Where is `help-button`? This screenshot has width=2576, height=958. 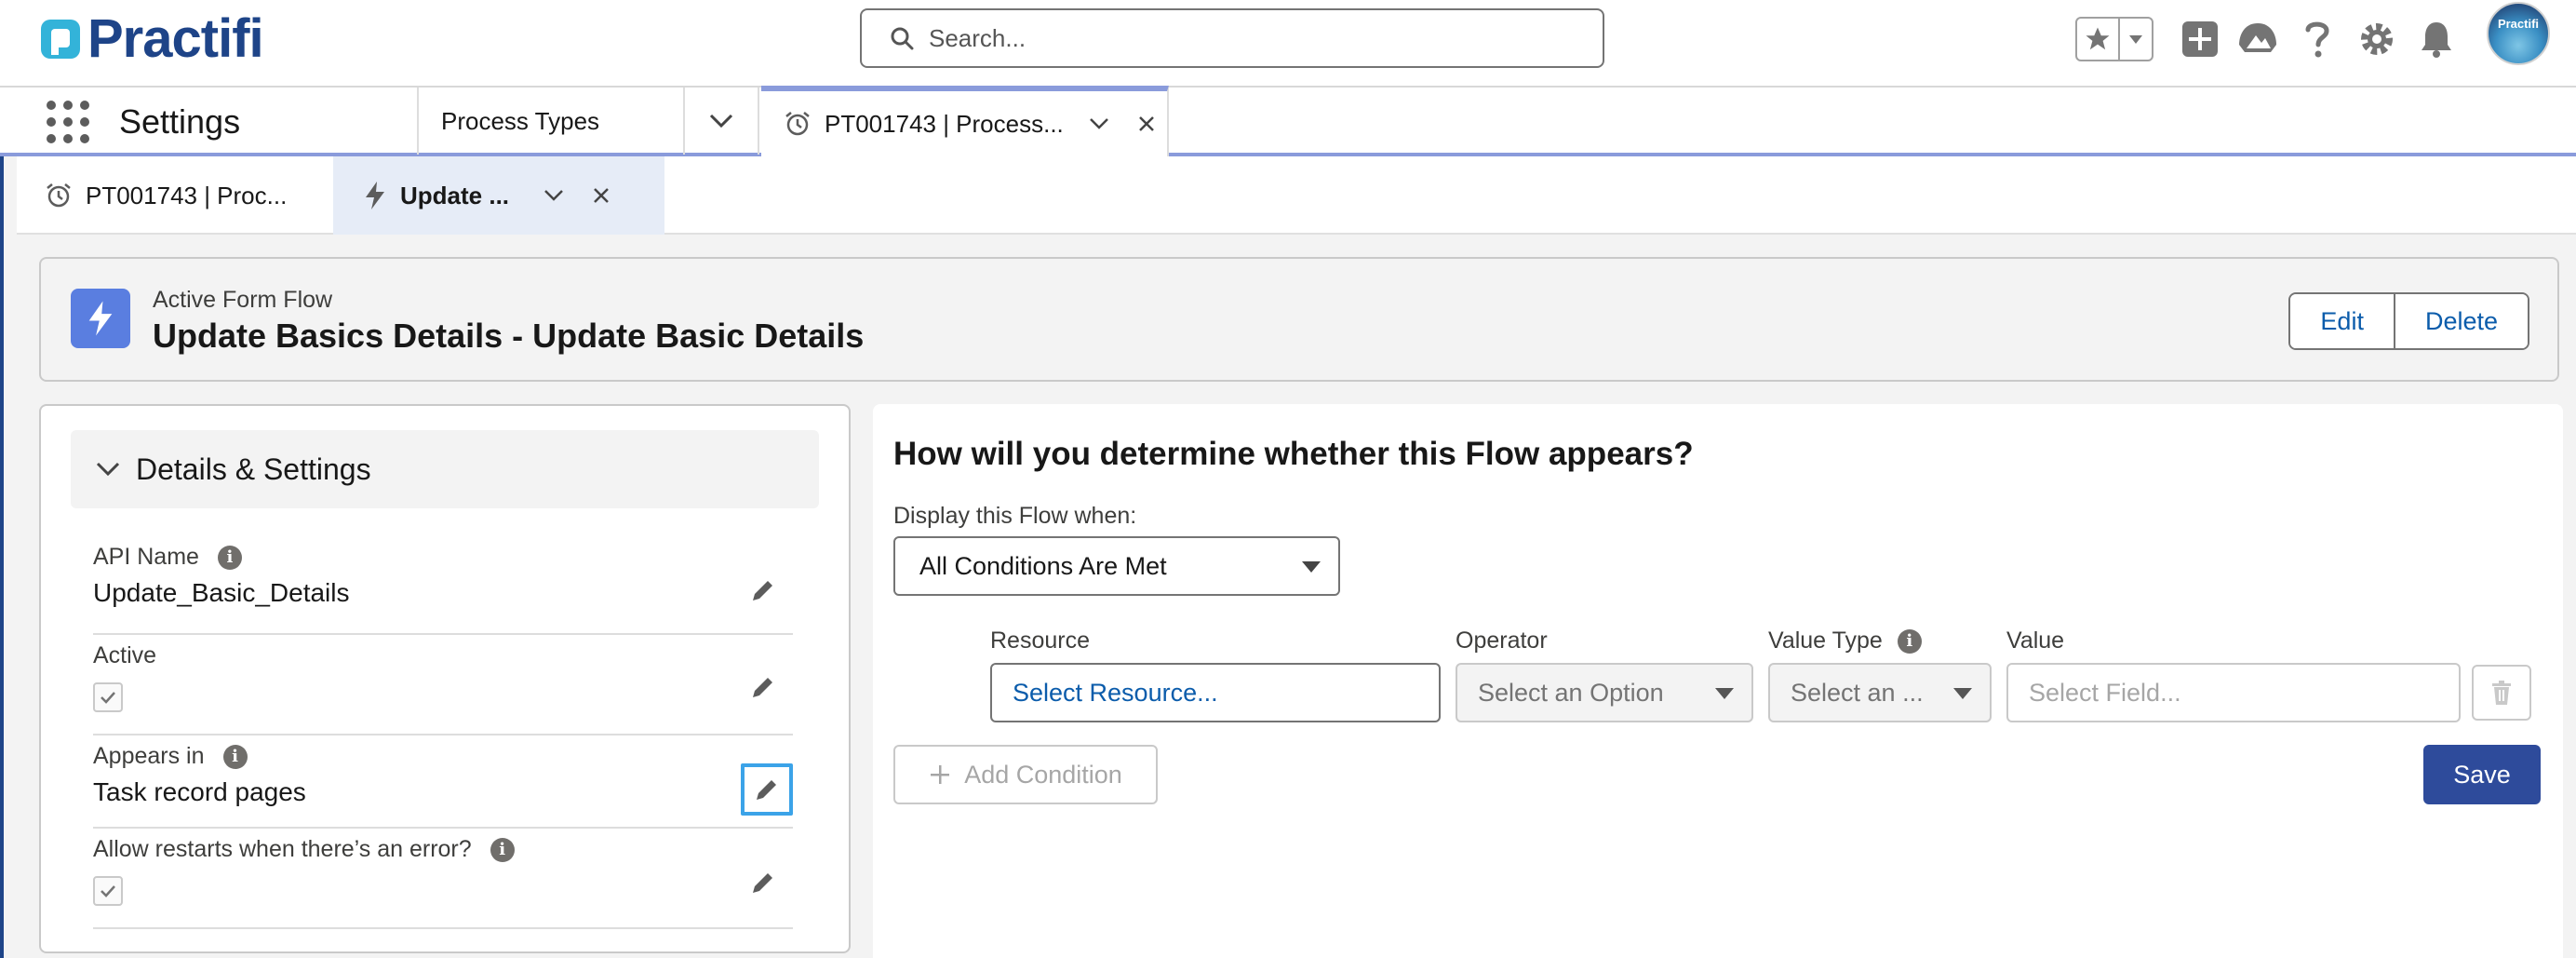 help-button is located at coordinates (2317, 39).